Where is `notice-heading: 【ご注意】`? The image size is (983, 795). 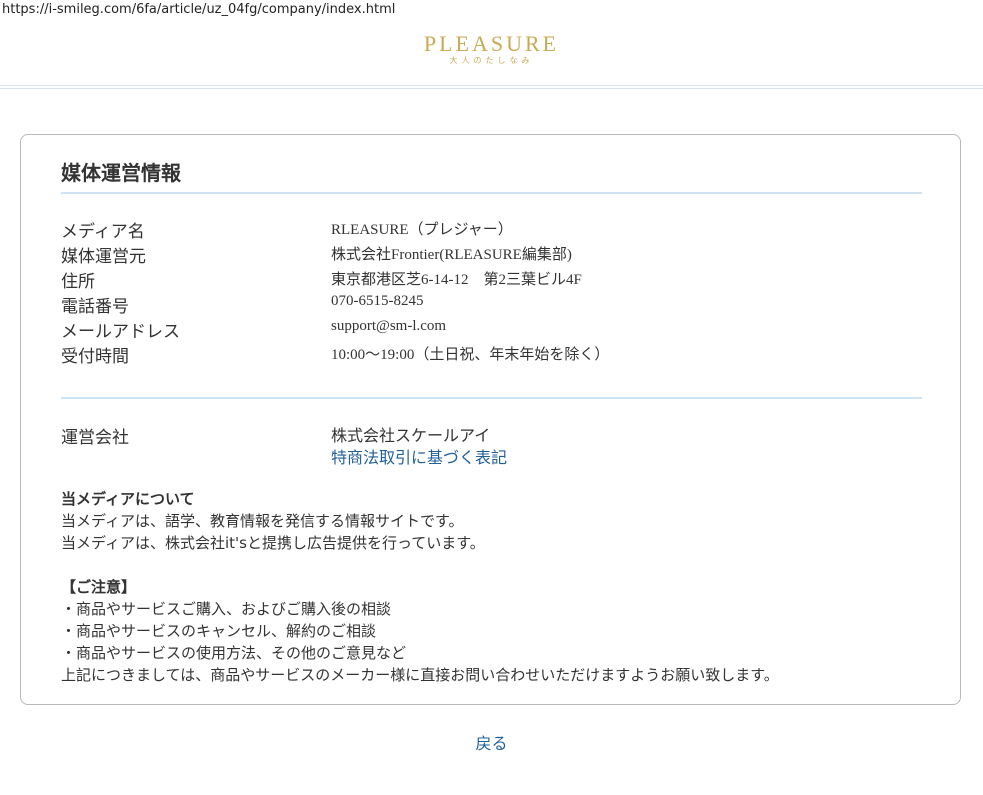 notice-heading: 【ご注意】 is located at coordinates (99, 587).